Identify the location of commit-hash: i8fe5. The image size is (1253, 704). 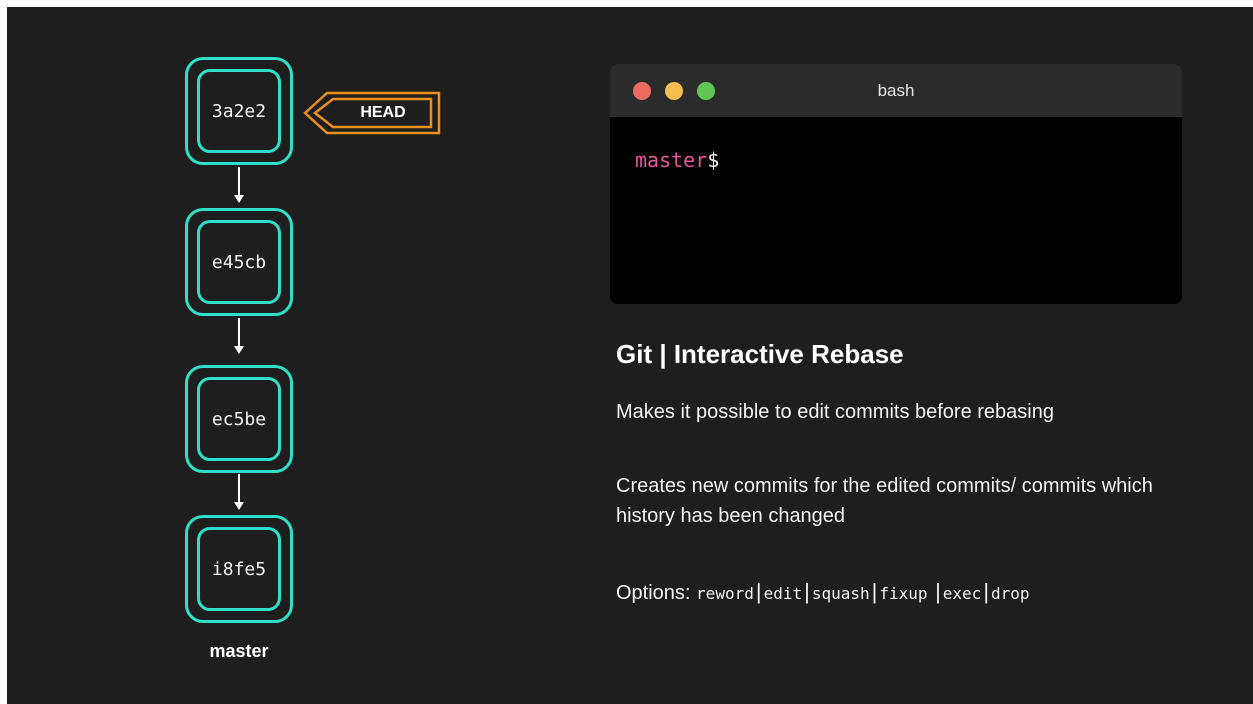
(239, 569).